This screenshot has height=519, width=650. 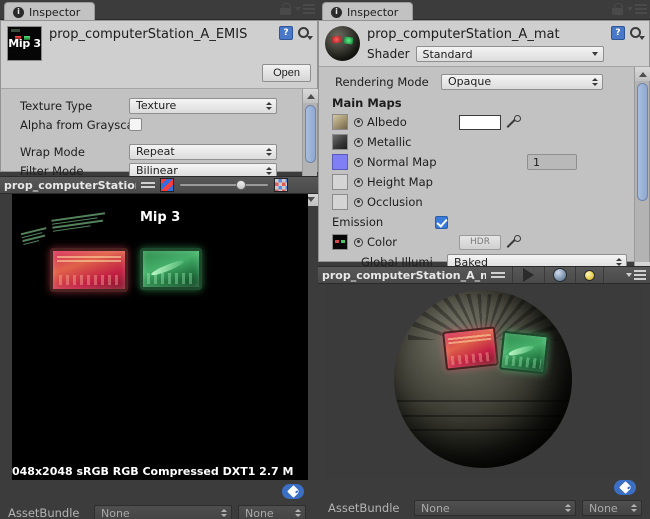 I want to click on row-rendering-mode: Rendering Mode Opaque, so click(x=476, y=81).